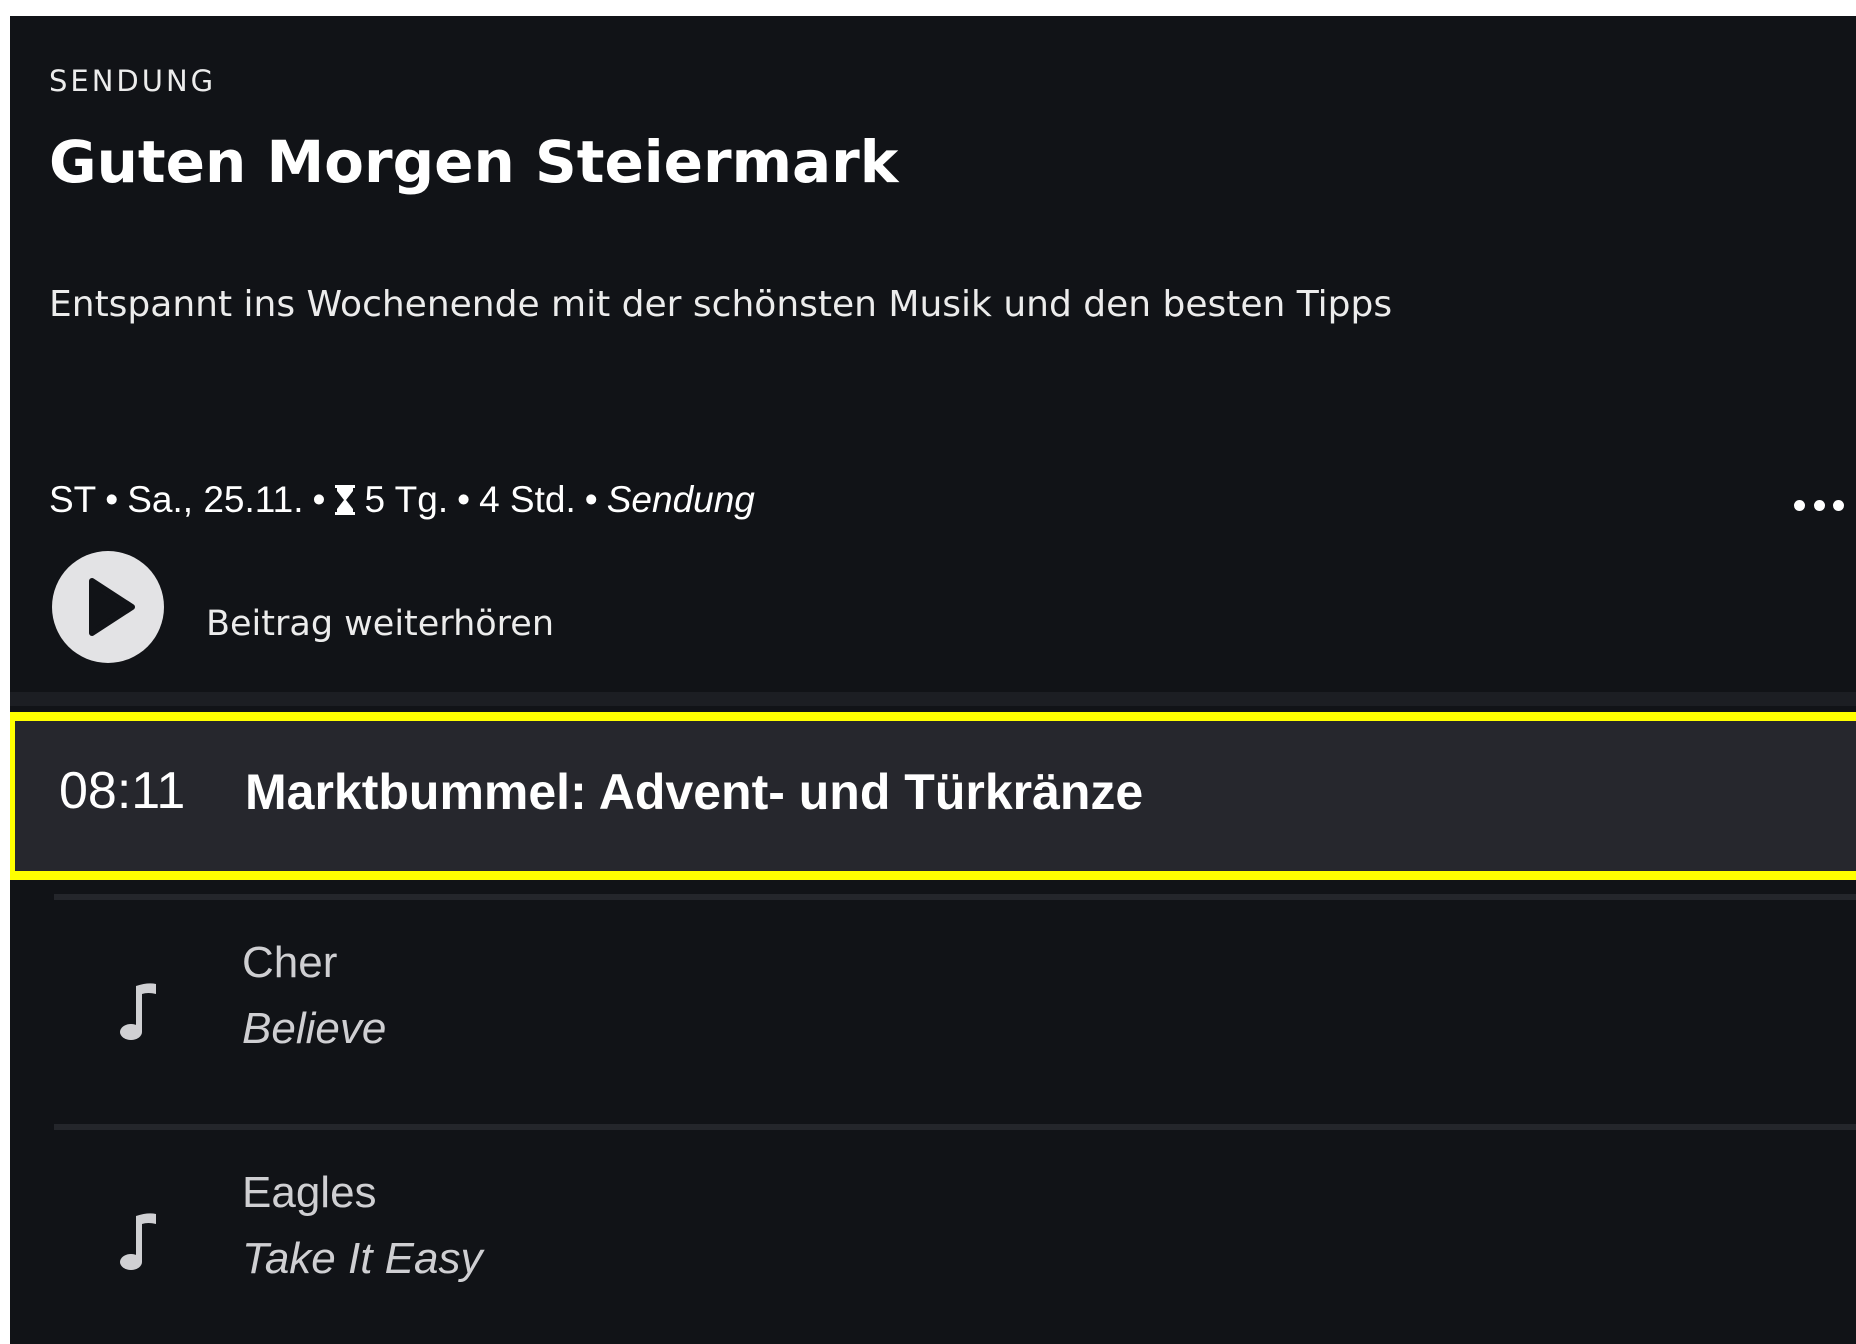 The width and height of the screenshot is (1856, 1344). What do you see at coordinates (309, 1192) in the screenshot?
I see `song-artist: Eagles` at bounding box center [309, 1192].